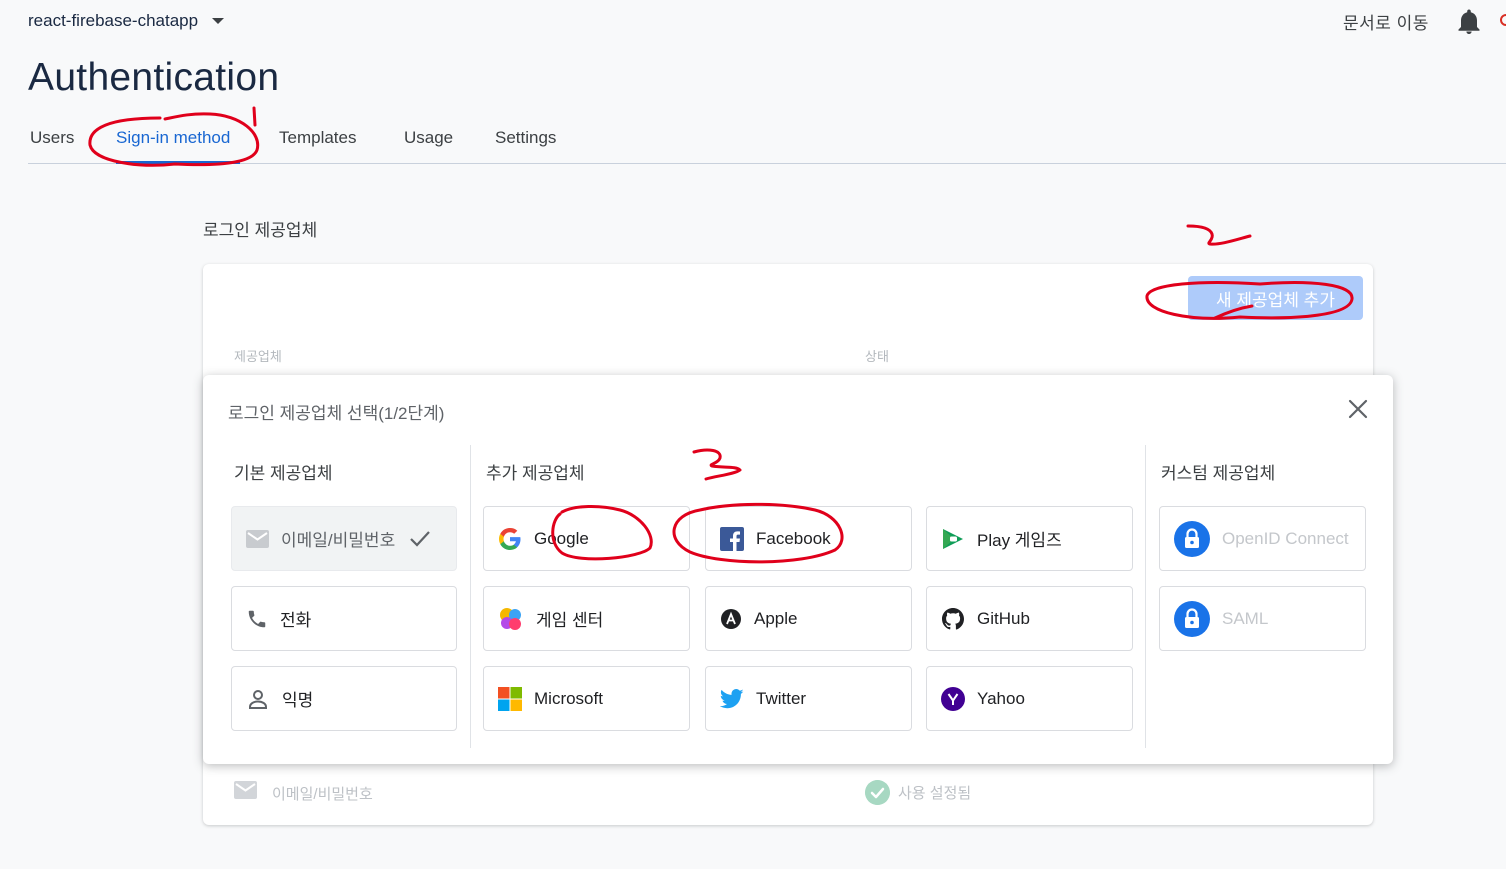 Image resolution: width=1506 pixels, height=869 pixels. What do you see at coordinates (1503, 20) in the screenshot?
I see `avatar` at bounding box center [1503, 20].